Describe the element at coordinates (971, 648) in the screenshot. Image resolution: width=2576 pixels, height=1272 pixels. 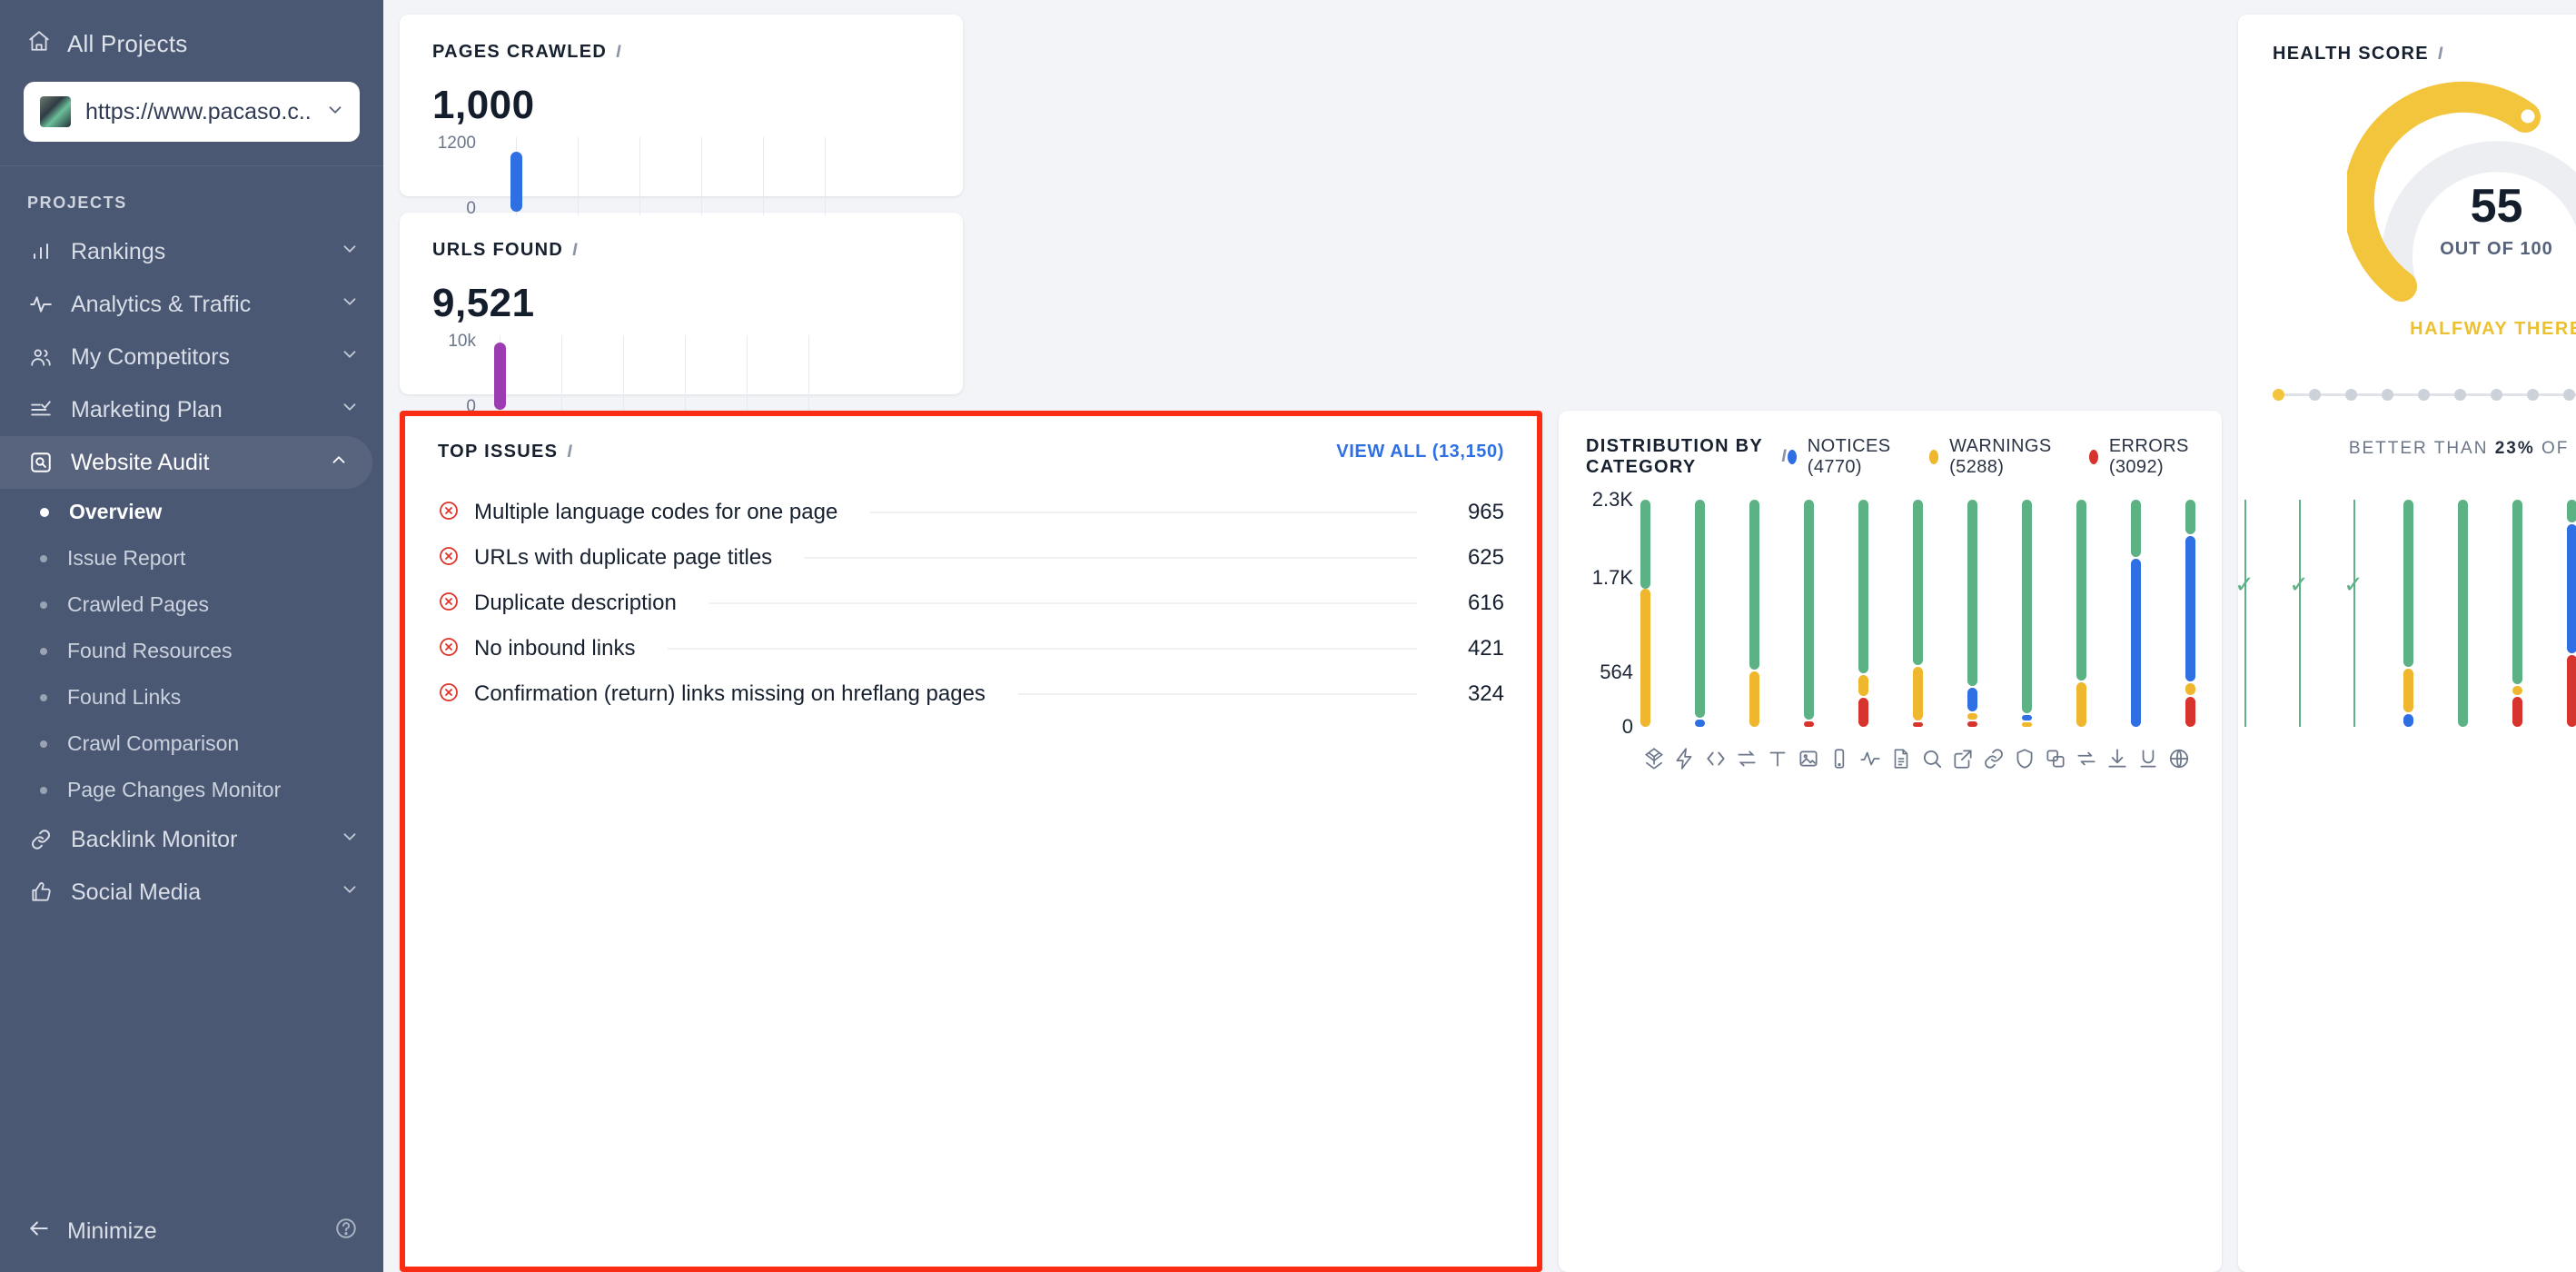
I see `table-row: No inbound links 421` at that location.